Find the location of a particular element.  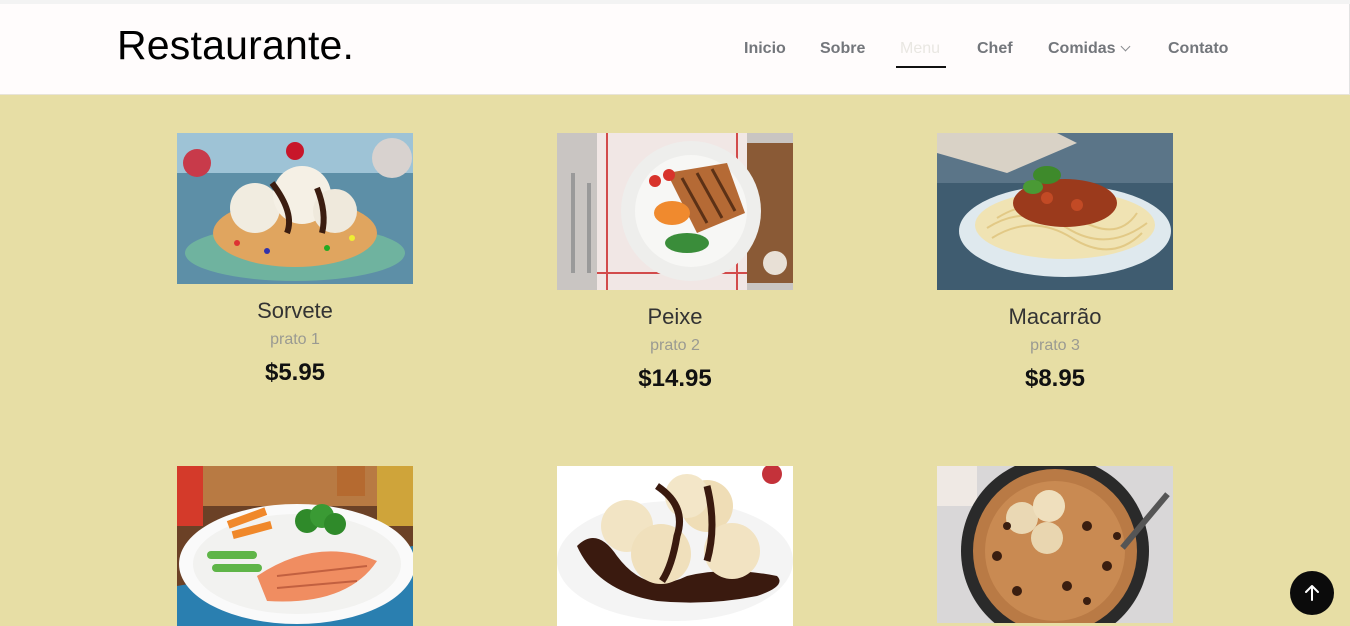

menu-card: Sorvete prato 1 $5.95 is located at coordinates (295, 260).